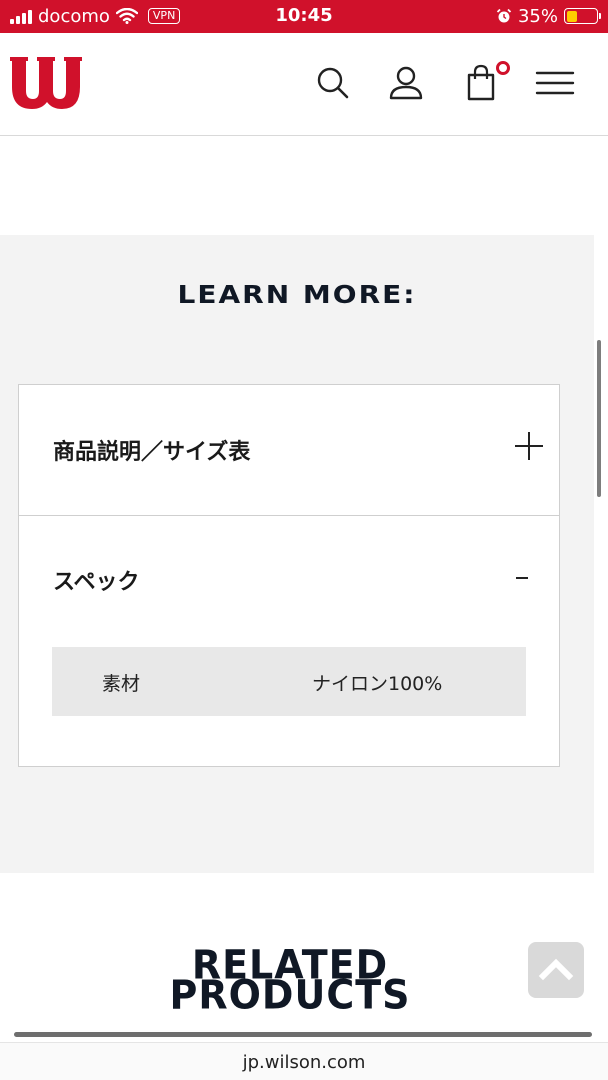 Image resolution: width=608 pixels, height=1080 pixels. What do you see at coordinates (303, 1034) in the screenshot?
I see `horizontal-scroll-indicator` at bounding box center [303, 1034].